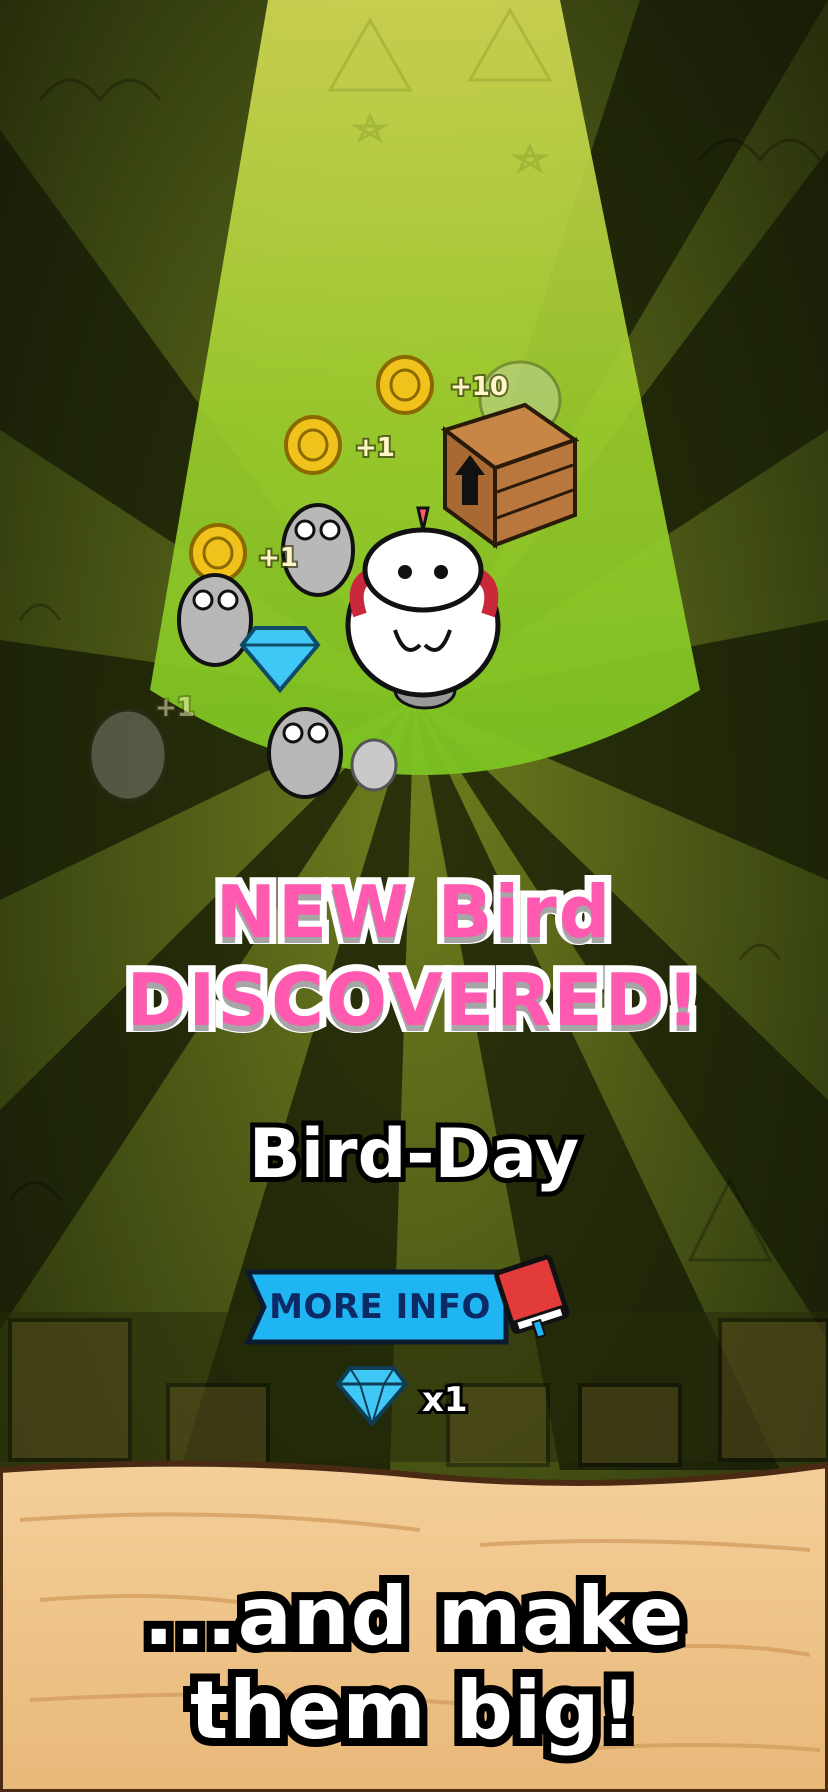 This screenshot has width=828, height=1792. Describe the element at coordinates (445, 1400) in the screenshot. I see `reward-count: x1` at that location.